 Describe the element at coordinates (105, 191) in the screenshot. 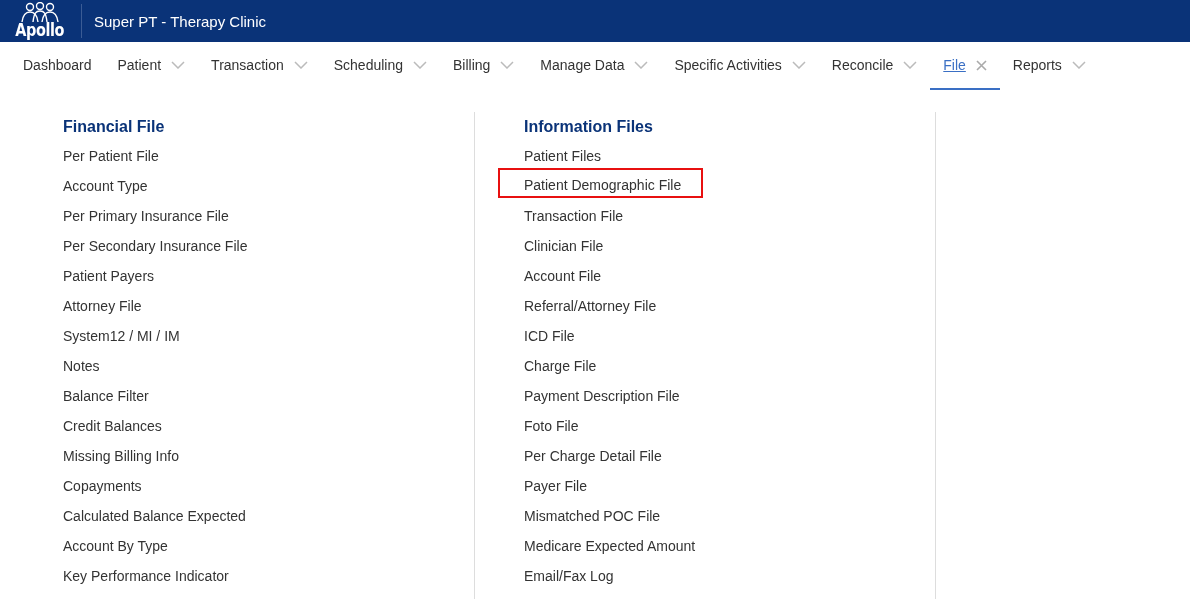

I see `menu-link: Account Type` at that location.